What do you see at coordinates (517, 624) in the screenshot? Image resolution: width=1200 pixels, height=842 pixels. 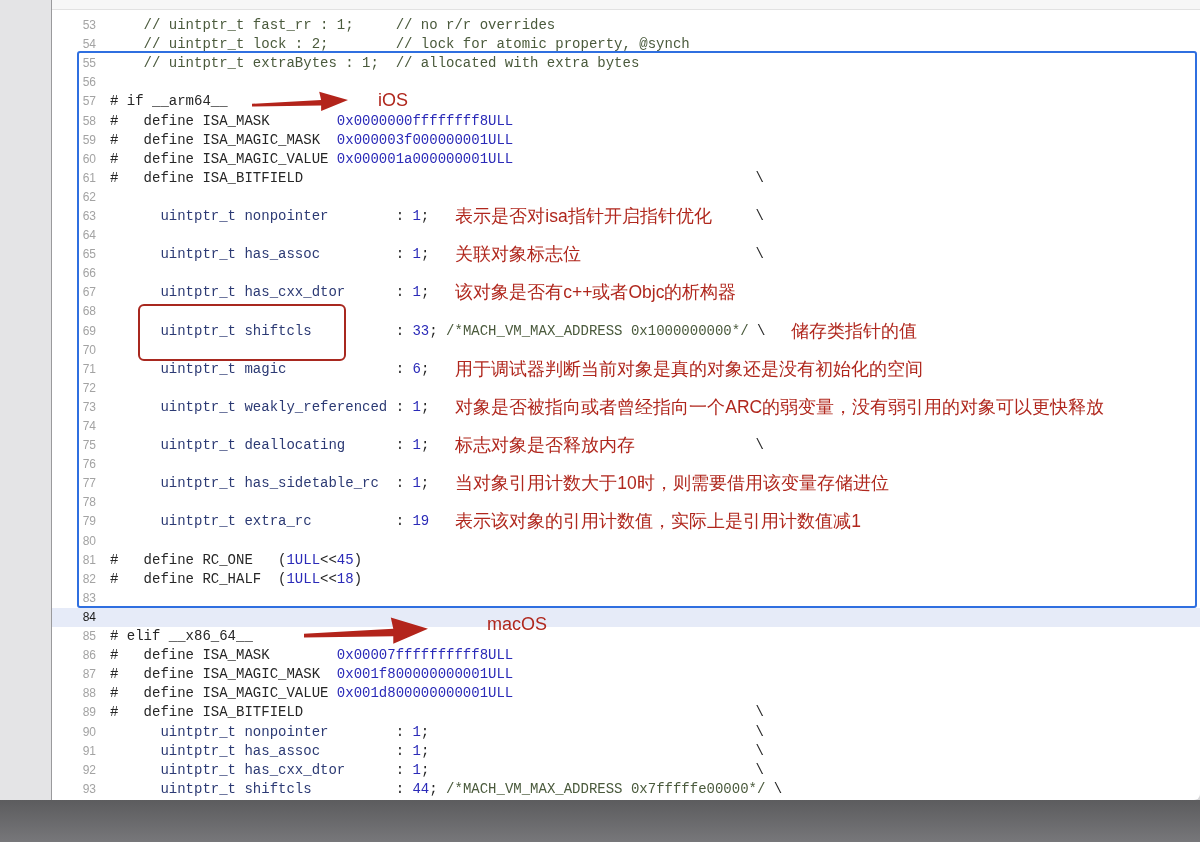 I see `annotation-label: macOS` at bounding box center [517, 624].